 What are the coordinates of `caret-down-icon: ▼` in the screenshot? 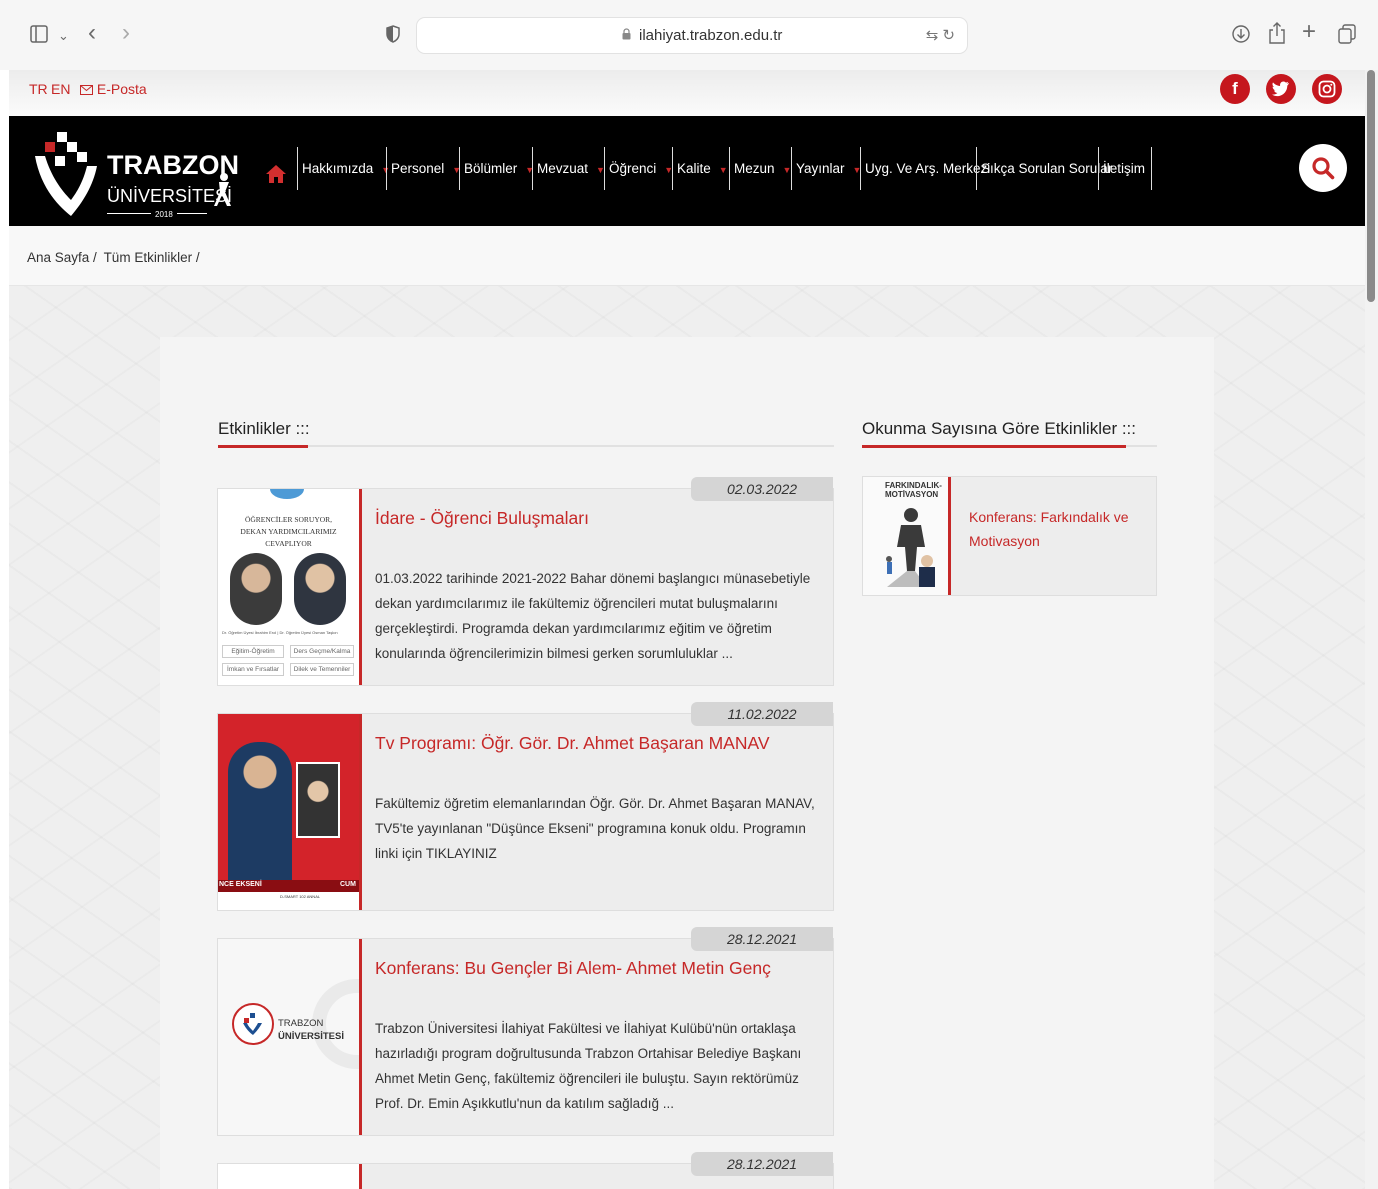 It's located at (723, 170).